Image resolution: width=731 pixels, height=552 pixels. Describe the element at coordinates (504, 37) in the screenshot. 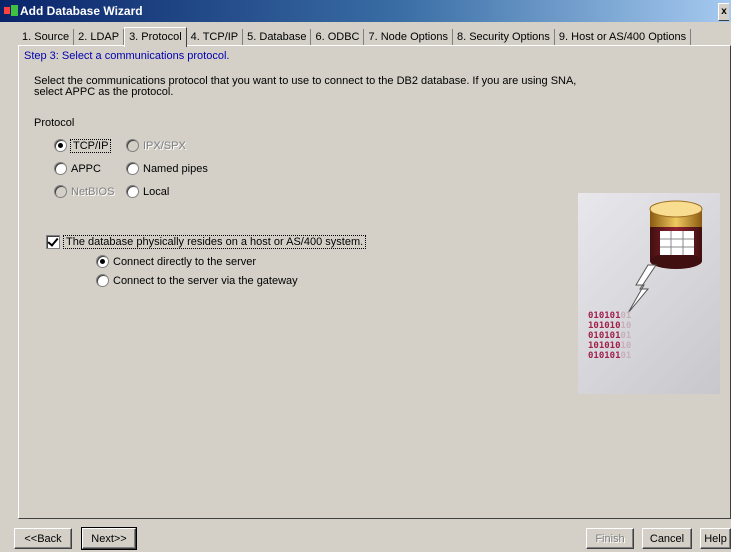

I see `tab-security-options: 8. Security Options` at that location.